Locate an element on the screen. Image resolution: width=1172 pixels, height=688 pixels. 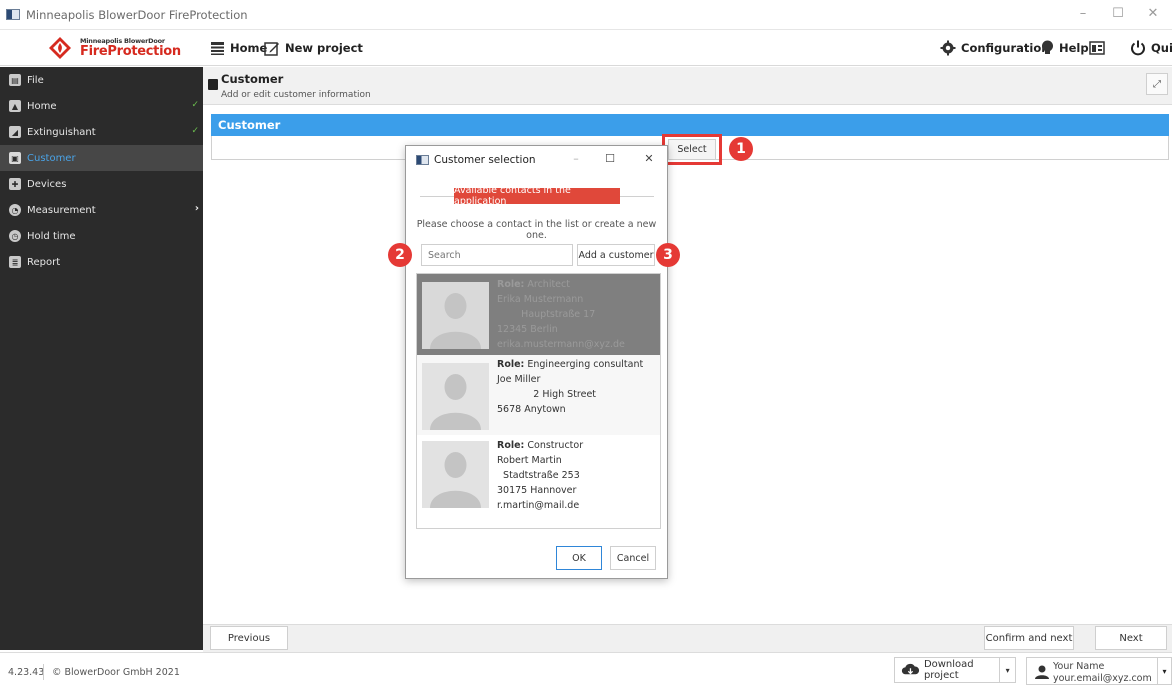
previous-button: Previous is located at coordinates (249, 638).